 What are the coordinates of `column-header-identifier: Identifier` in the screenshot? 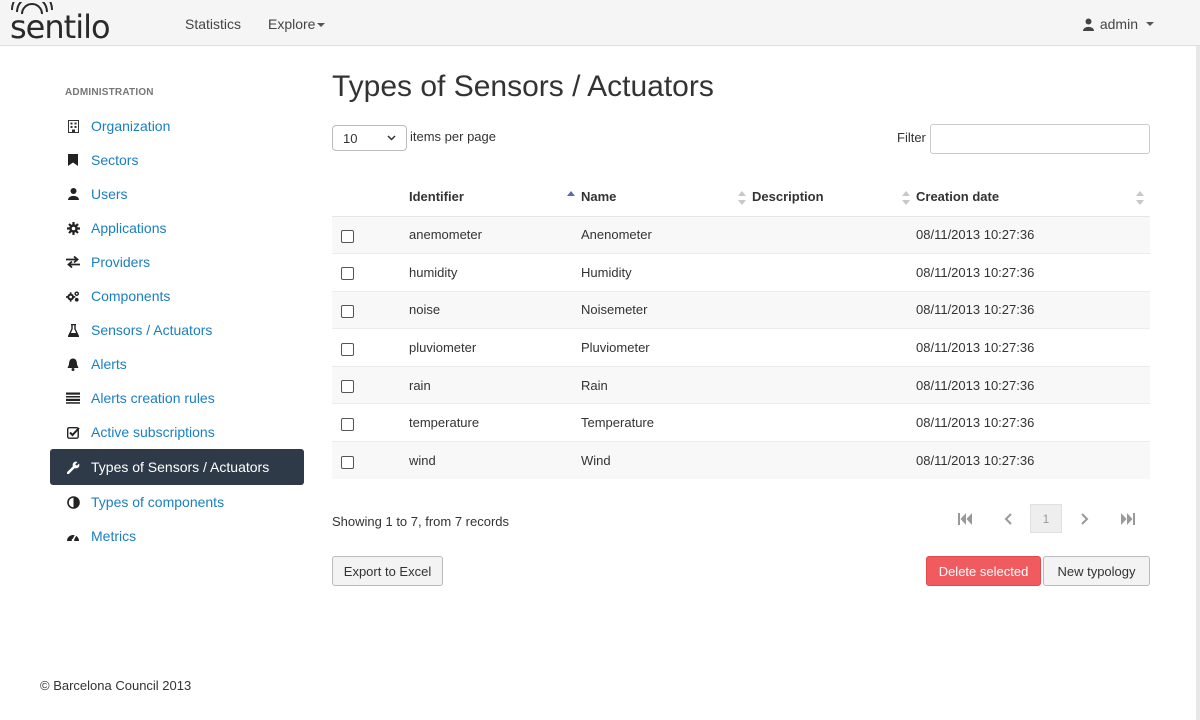 It's located at (495, 197).